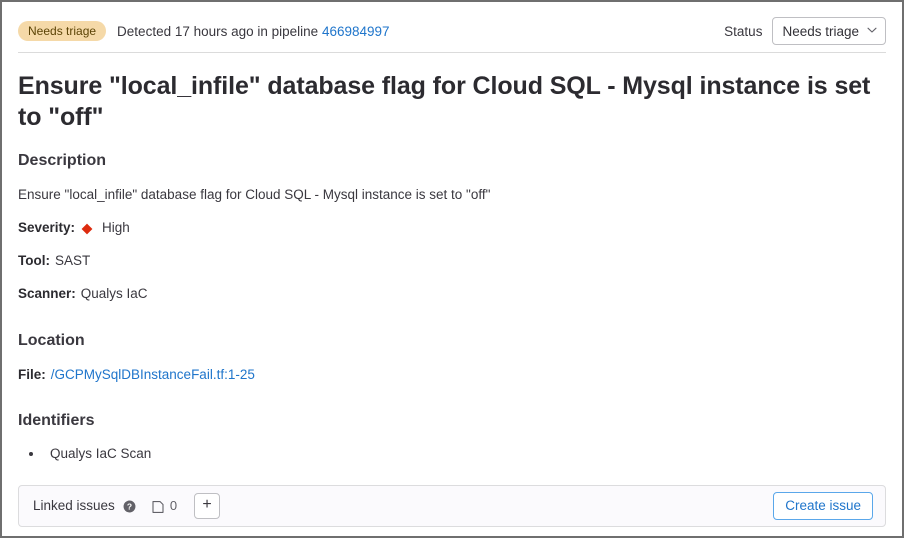 This screenshot has width=904, height=538. Describe the element at coordinates (116, 228) in the screenshot. I see `severity-value: High` at that location.